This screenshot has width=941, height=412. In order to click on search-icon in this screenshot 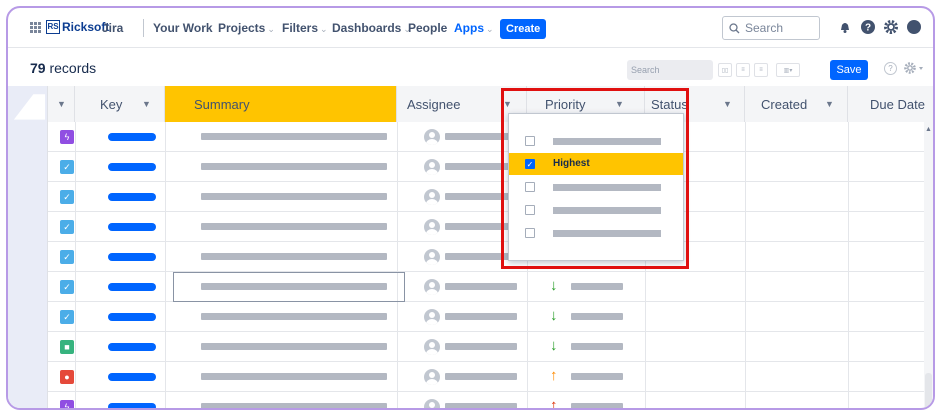, I will do `click(734, 27)`.